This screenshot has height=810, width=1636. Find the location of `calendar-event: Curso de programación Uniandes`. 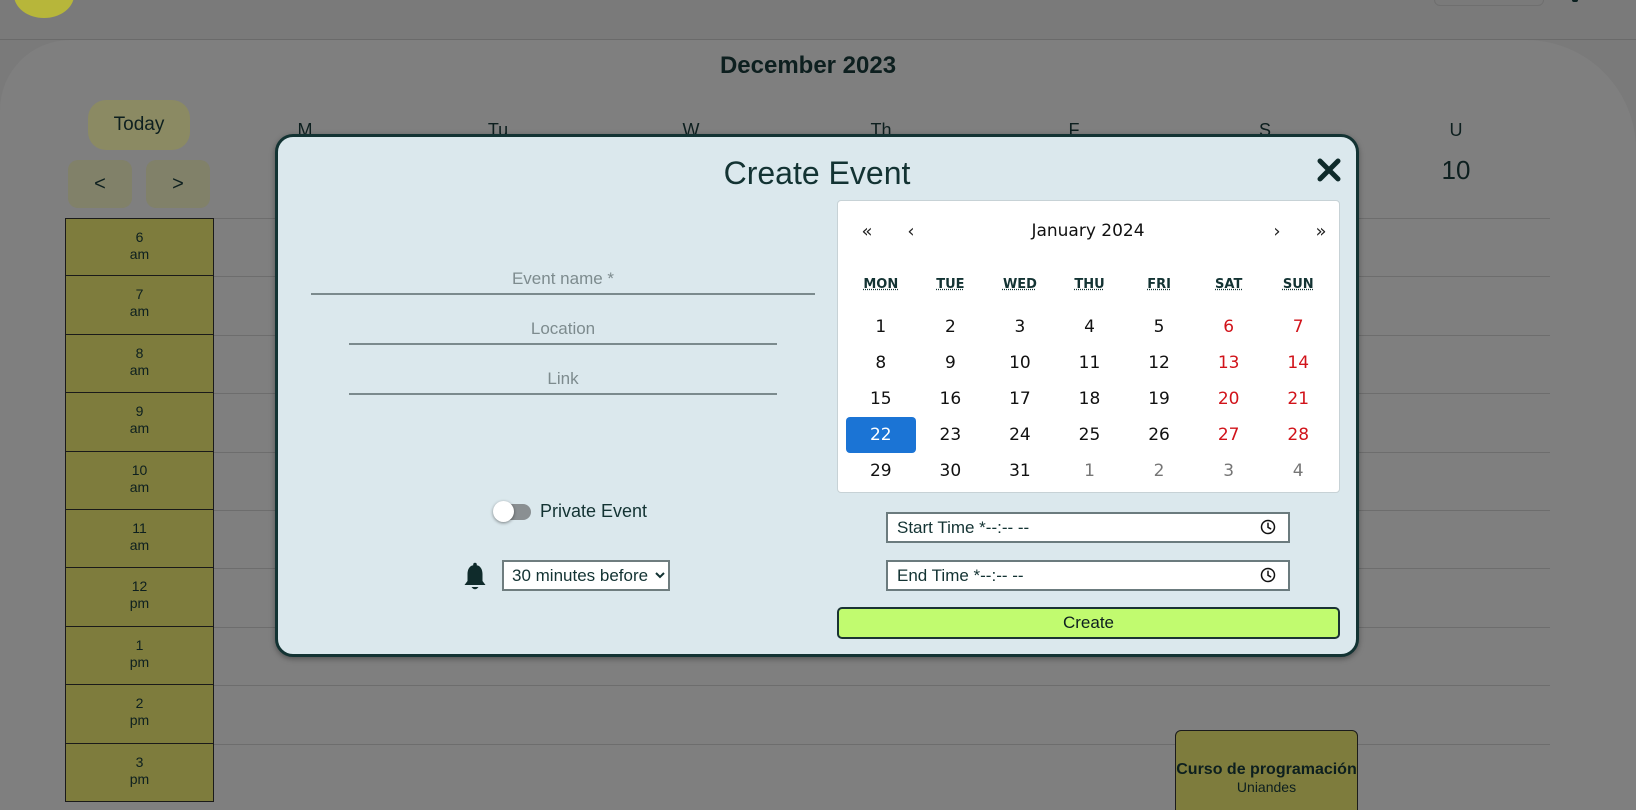

calendar-event: Curso de programación Uniandes is located at coordinates (1266, 770).